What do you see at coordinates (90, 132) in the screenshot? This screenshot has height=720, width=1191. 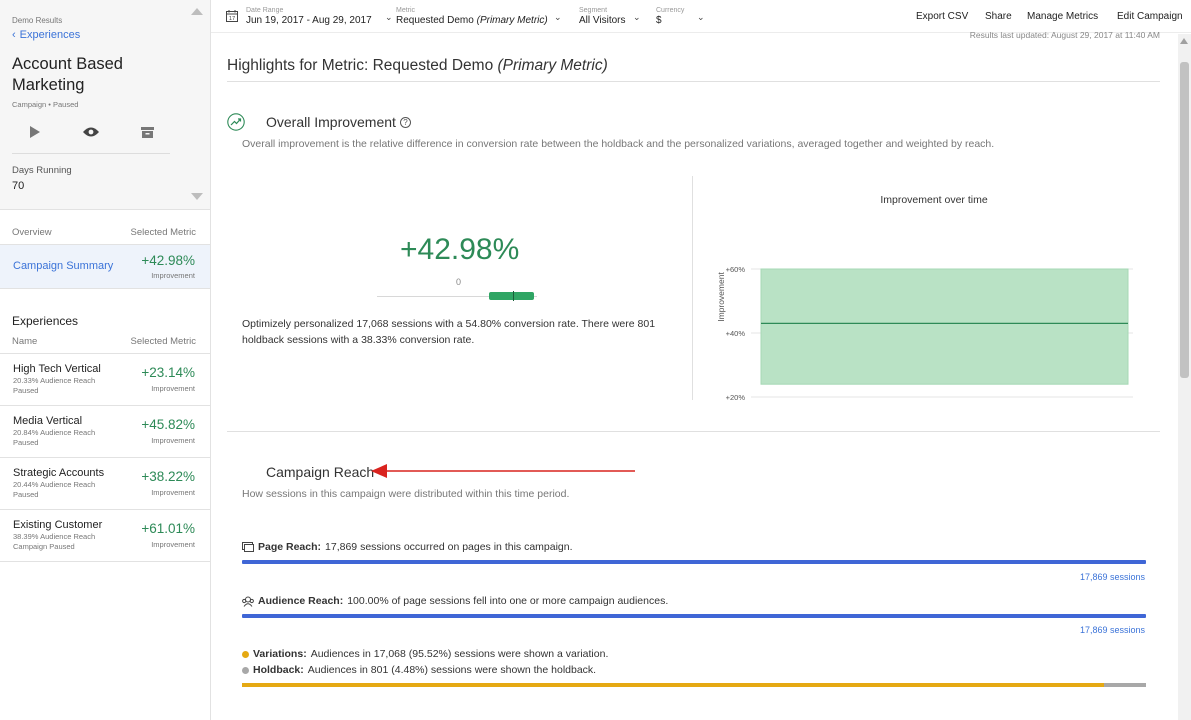 I see `eye-icon` at bounding box center [90, 132].